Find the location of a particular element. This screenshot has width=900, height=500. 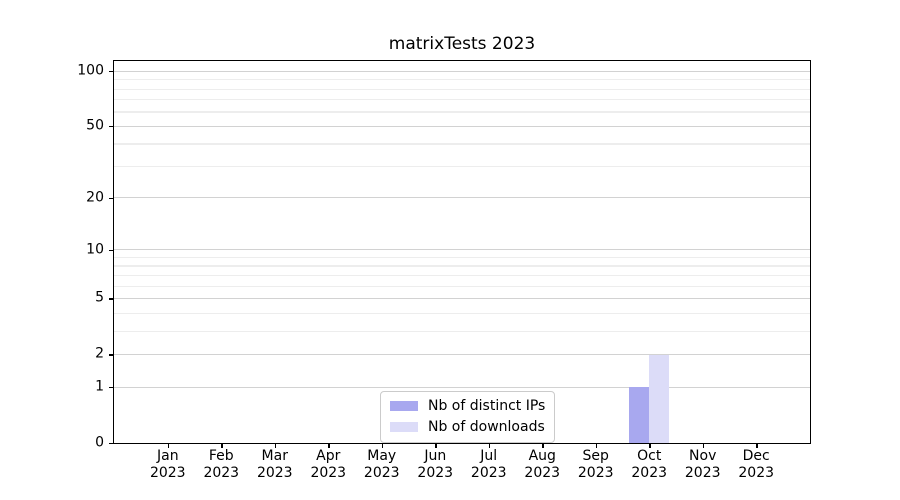

x-tick-label: Sep 2023 is located at coordinates (596, 464).